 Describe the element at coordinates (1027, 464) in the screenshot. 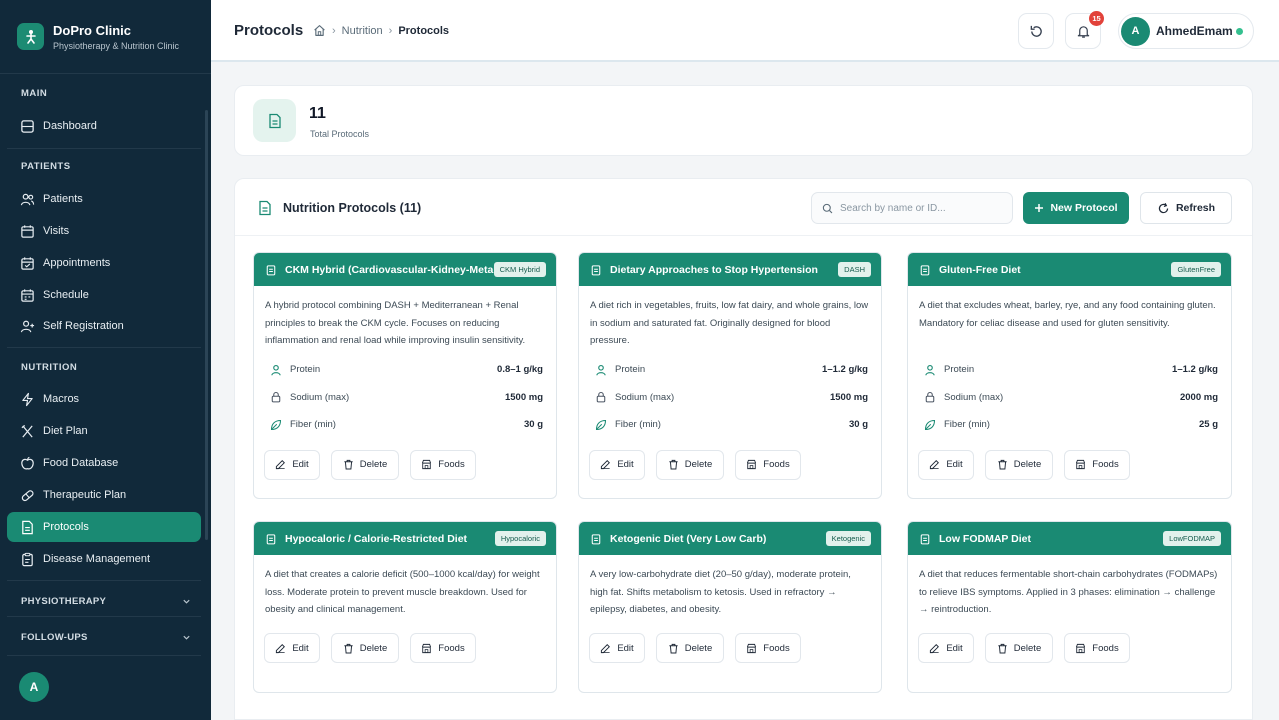

I see `delete-label: Delete` at that location.